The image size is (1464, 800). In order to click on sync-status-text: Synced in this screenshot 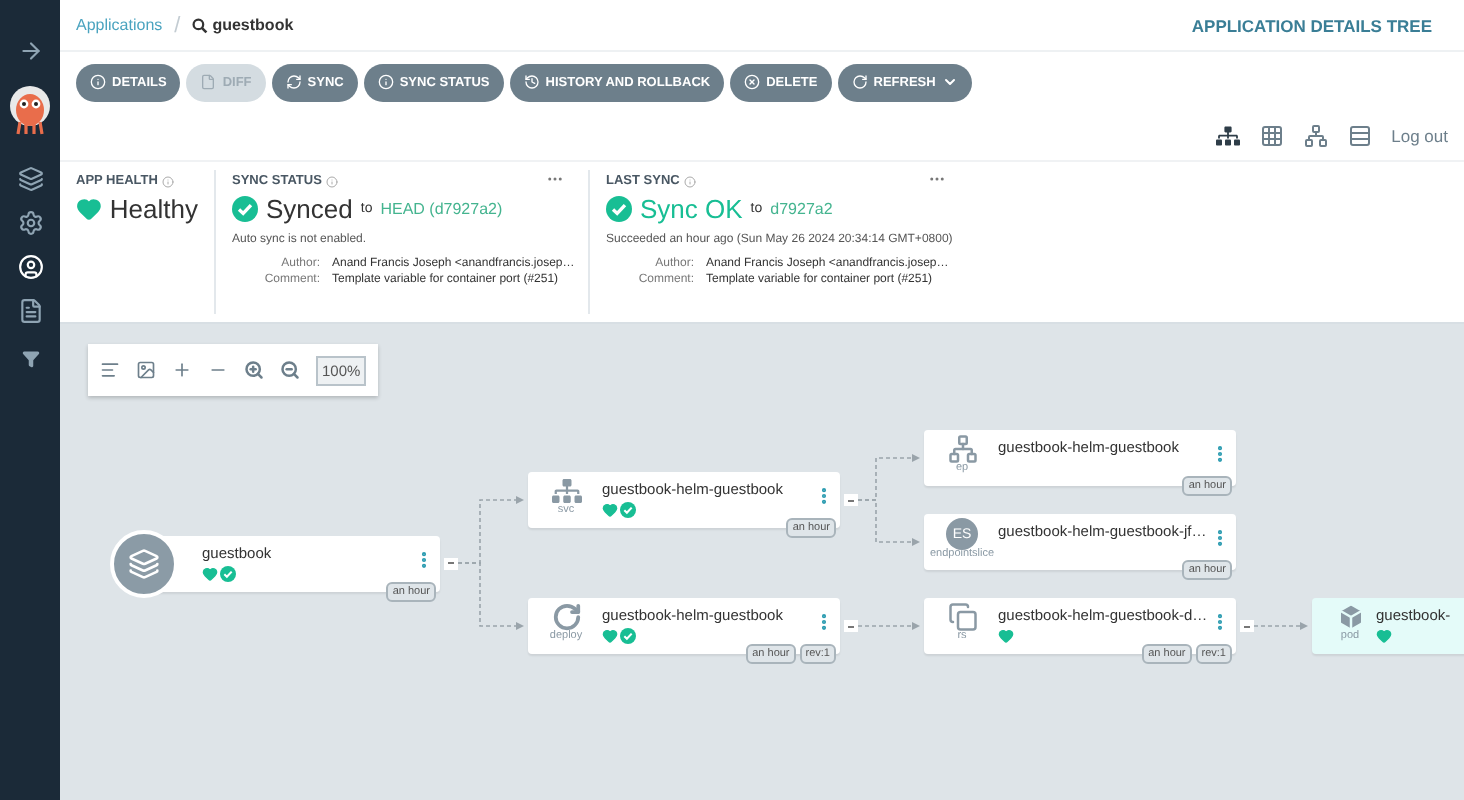, I will do `click(309, 209)`.